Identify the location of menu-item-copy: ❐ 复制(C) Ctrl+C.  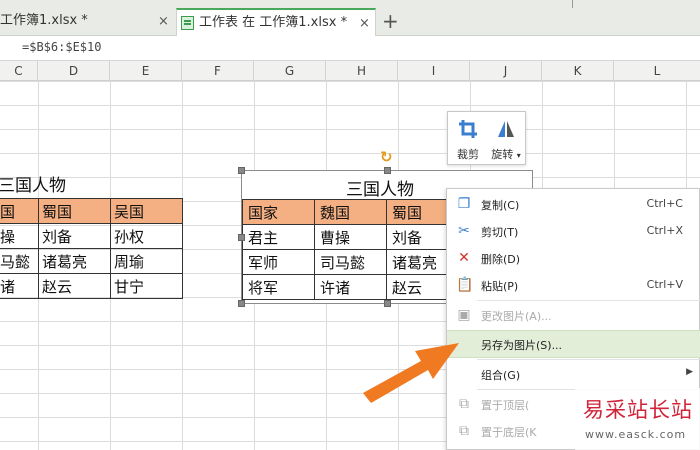
(573, 204).